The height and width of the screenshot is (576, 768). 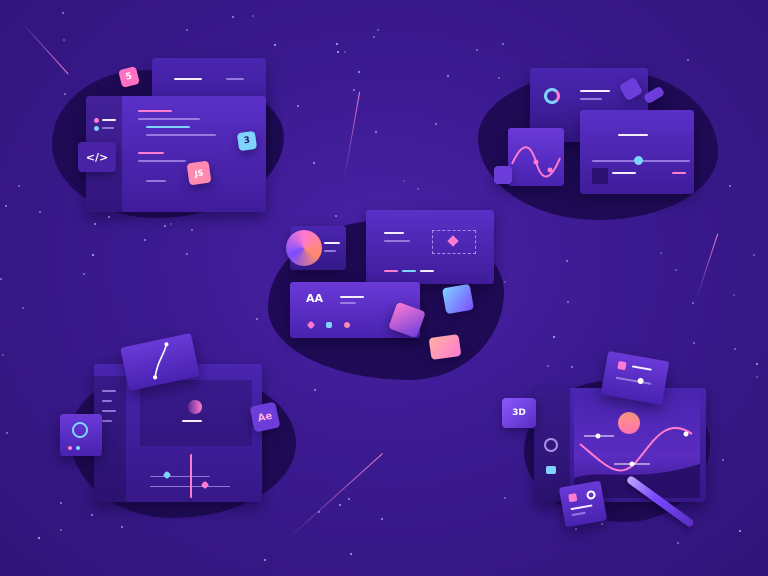 I want to click on diamond-icon, so click(x=453, y=241).